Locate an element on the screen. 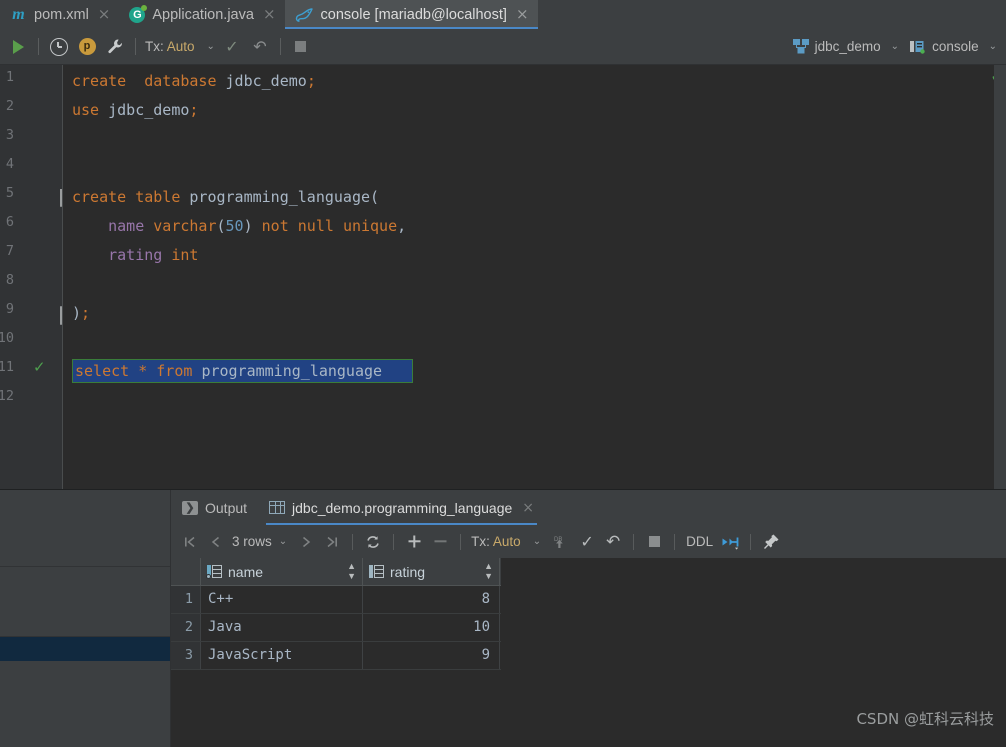  stop-square-icon is located at coordinates (301, 46).